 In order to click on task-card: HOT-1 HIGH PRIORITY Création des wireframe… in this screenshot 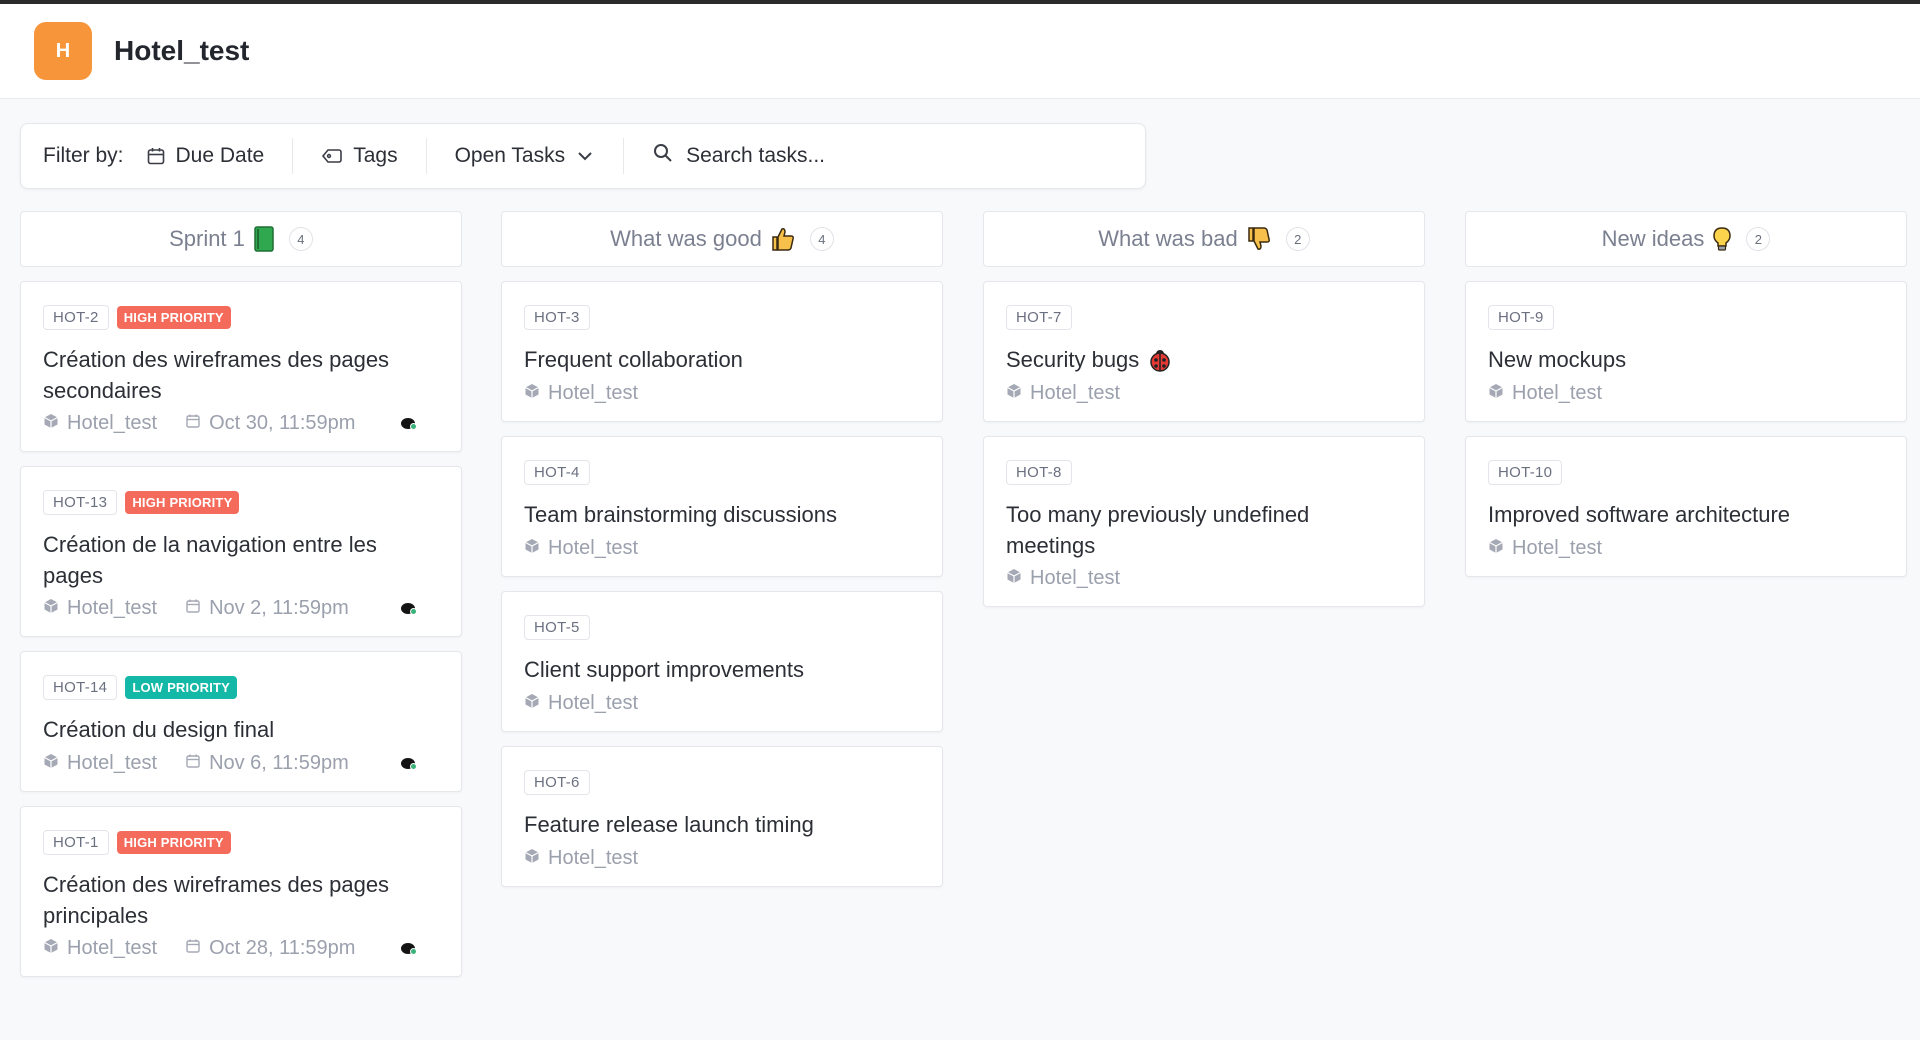, I will do `click(241, 891)`.